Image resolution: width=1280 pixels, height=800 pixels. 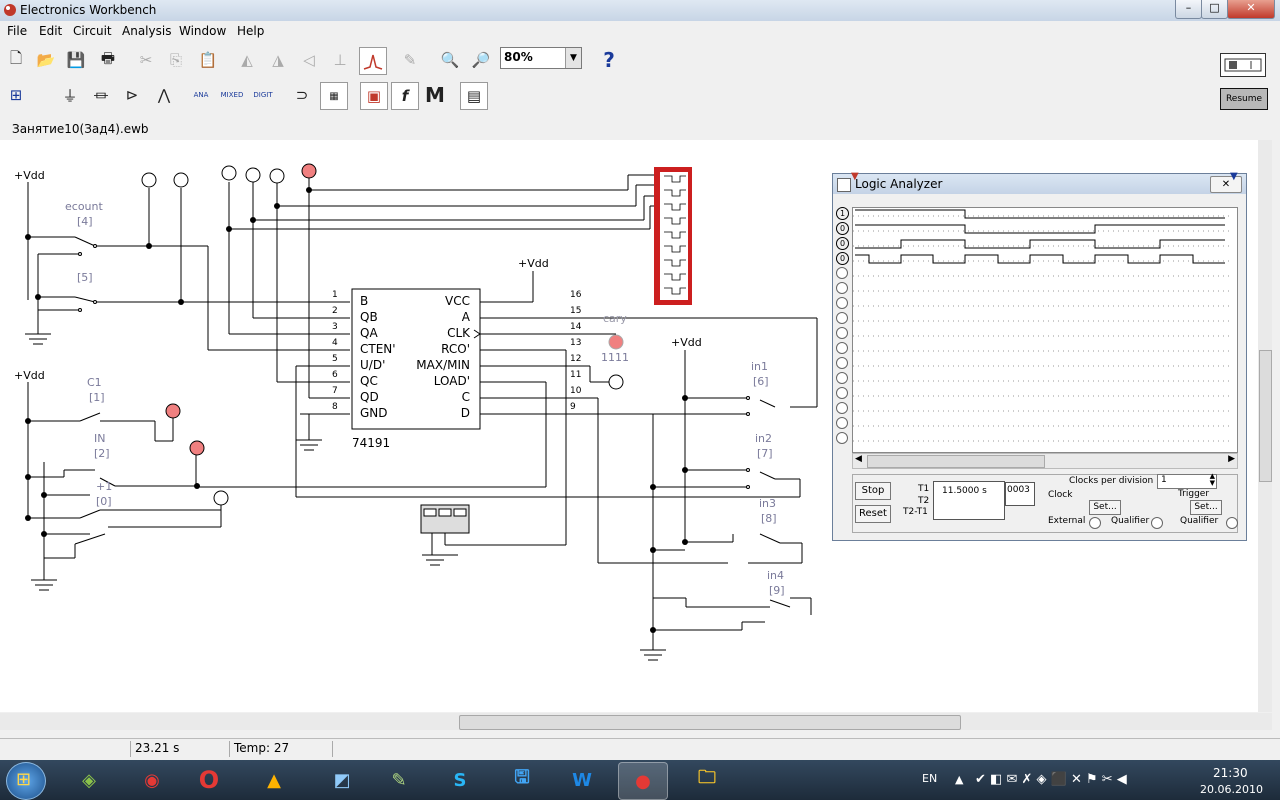 I want to click on channel-marker: 1, so click(x=842, y=213).